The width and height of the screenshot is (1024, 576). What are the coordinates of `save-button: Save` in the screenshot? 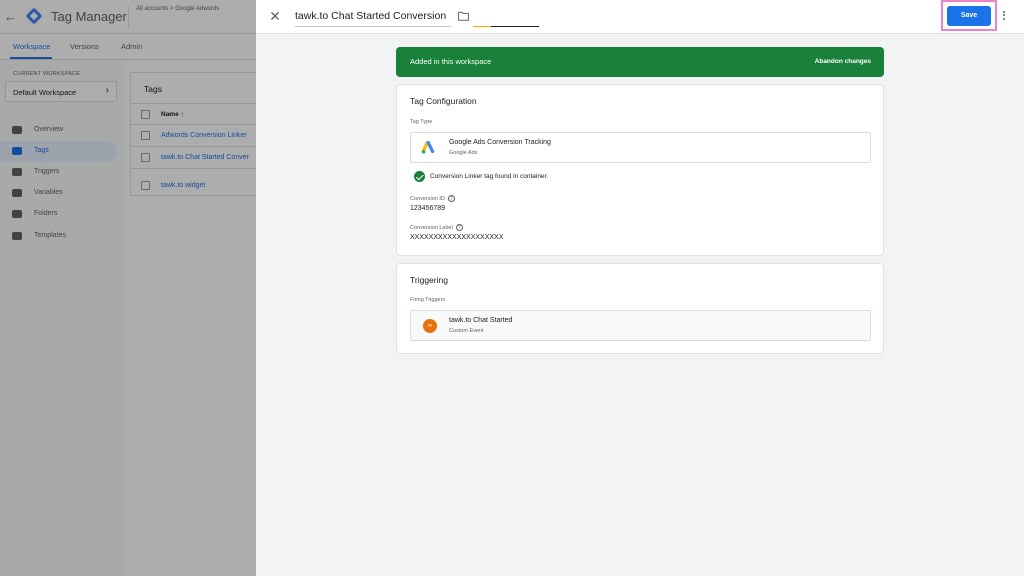 It's located at (969, 16).